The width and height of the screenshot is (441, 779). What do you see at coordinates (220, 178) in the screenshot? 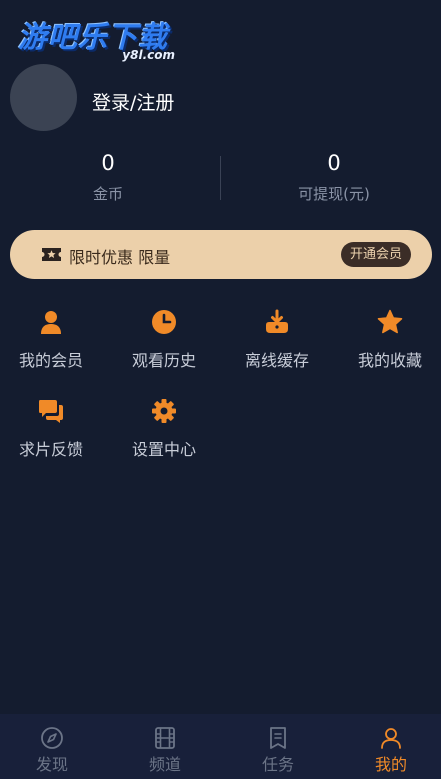
I see `stats-divider` at bounding box center [220, 178].